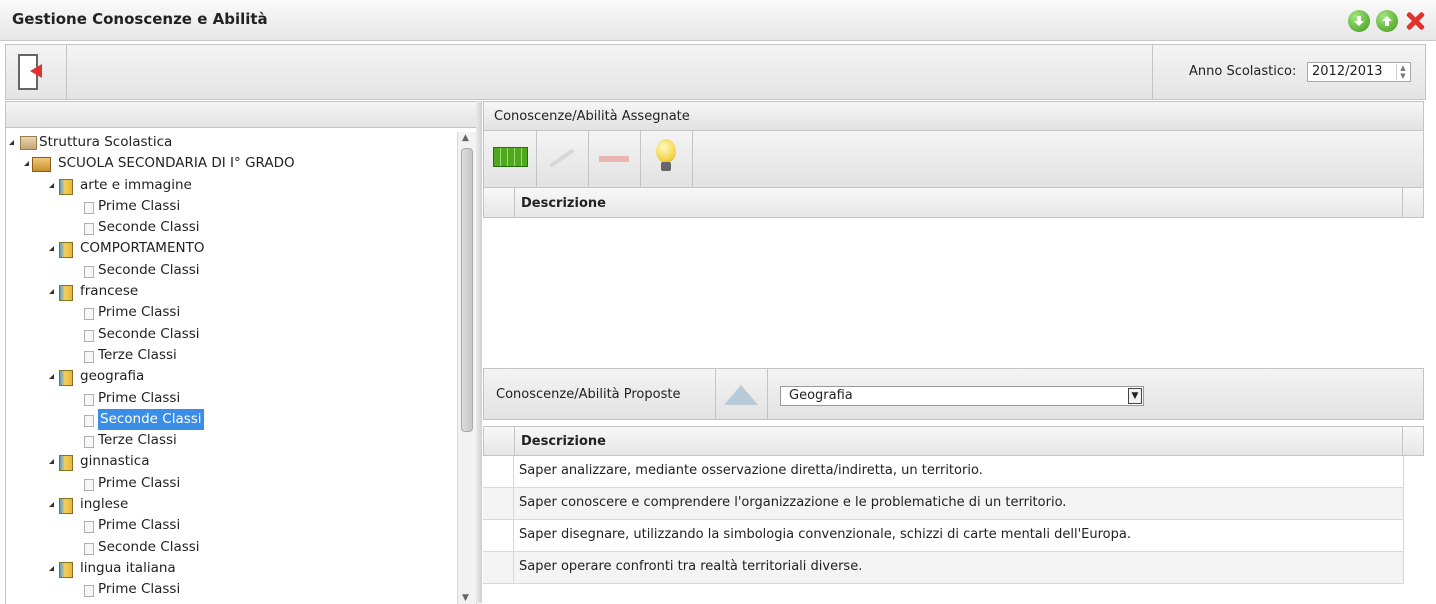 Image resolution: width=1436 pixels, height=604 pixels. Describe the element at coordinates (666, 151) in the screenshot. I see `lightbulb-icon` at that location.